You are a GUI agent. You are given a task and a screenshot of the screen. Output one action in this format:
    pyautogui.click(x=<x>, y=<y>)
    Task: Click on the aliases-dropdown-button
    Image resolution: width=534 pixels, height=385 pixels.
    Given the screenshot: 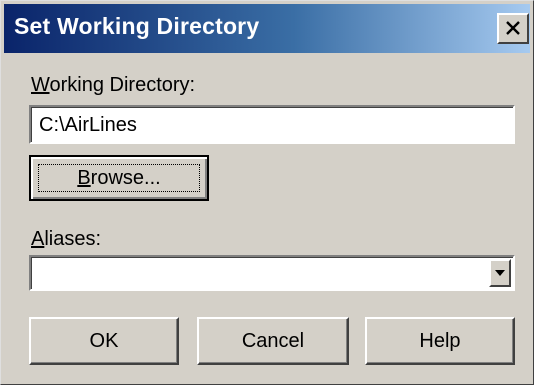 What is the action you would take?
    pyautogui.click(x=500, y=273)
    